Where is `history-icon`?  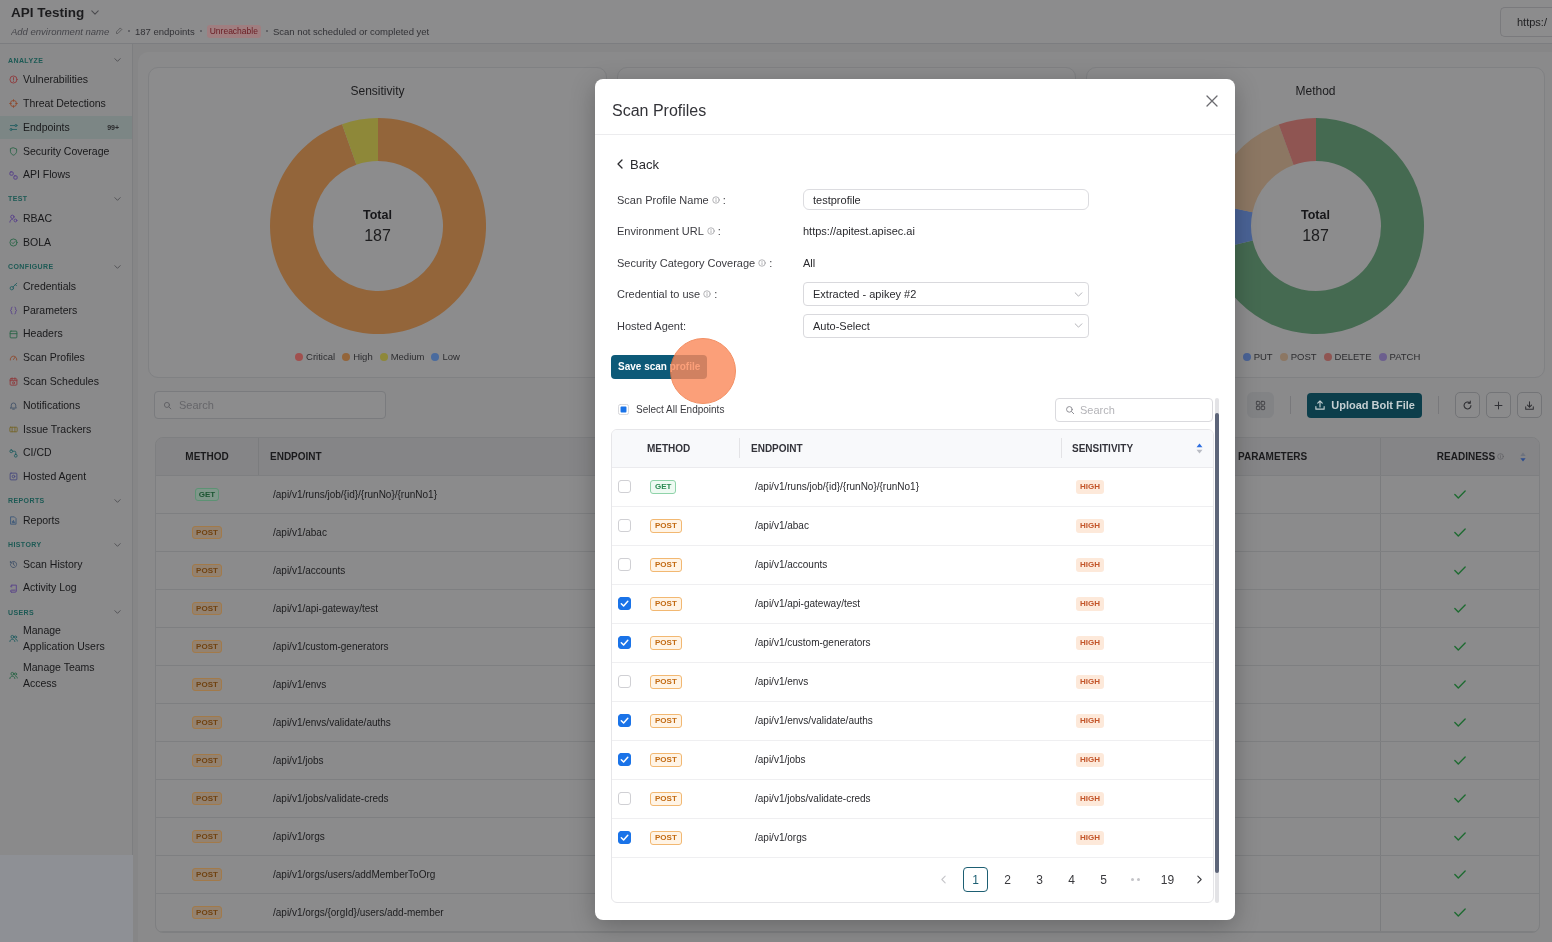 history-icon is located at coordinates (13, 564).